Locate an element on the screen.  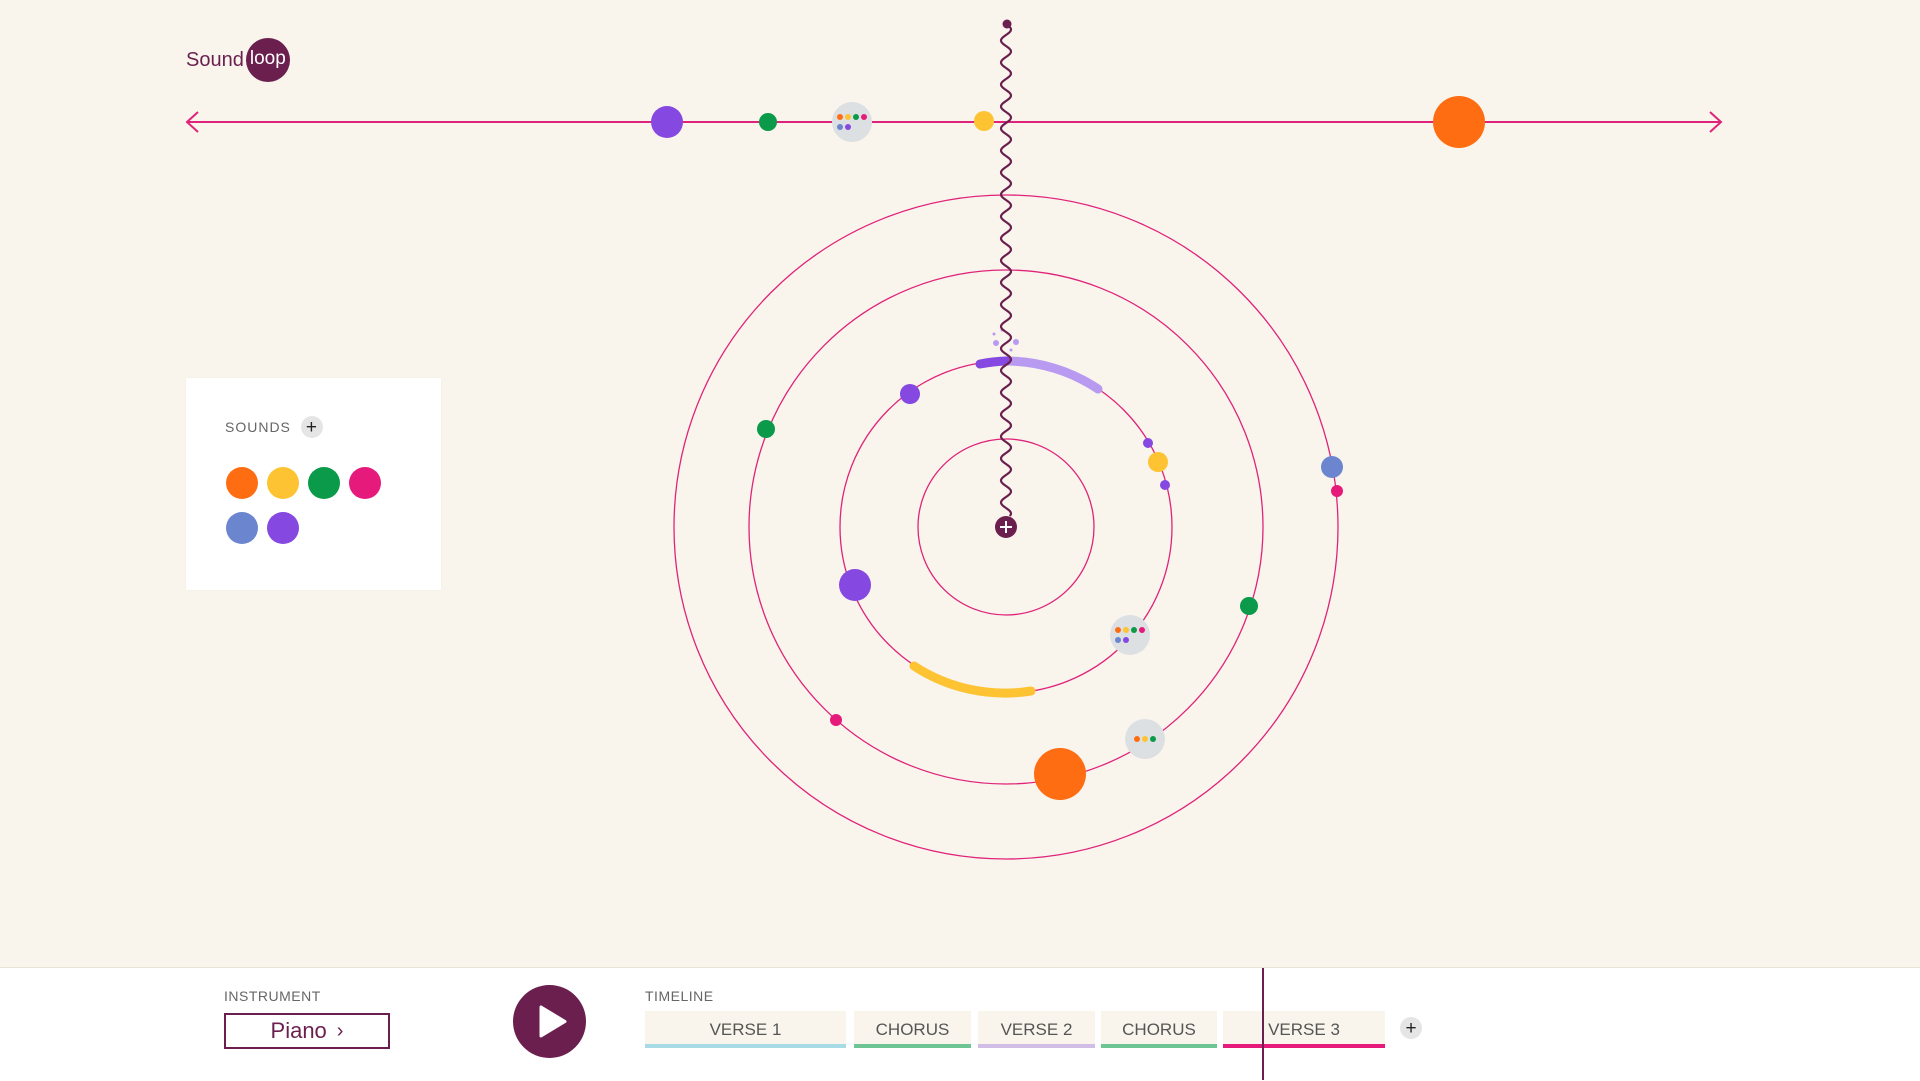
sounds-title: SOUNDS is located at coordinates (258, 427).